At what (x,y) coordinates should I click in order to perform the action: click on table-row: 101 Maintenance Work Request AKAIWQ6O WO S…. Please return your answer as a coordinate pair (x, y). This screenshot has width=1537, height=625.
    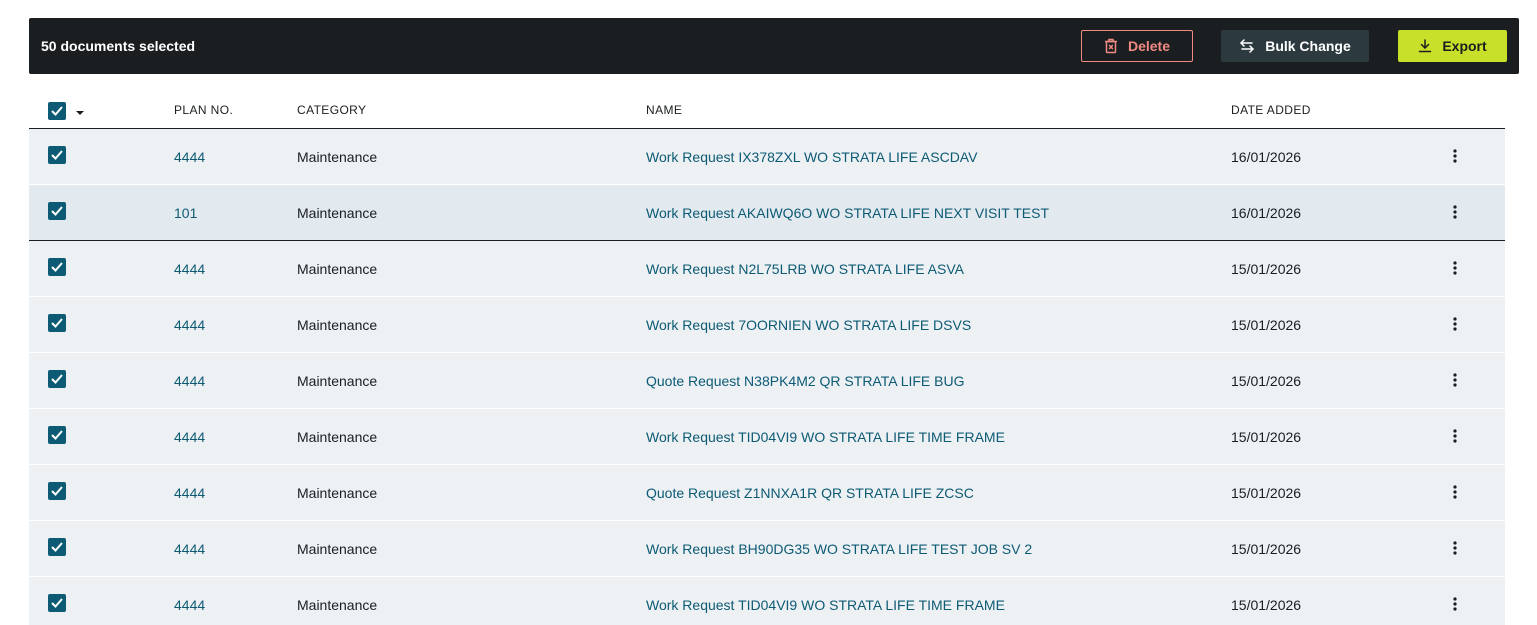
    Looking at the image, I should click on (767, 213).